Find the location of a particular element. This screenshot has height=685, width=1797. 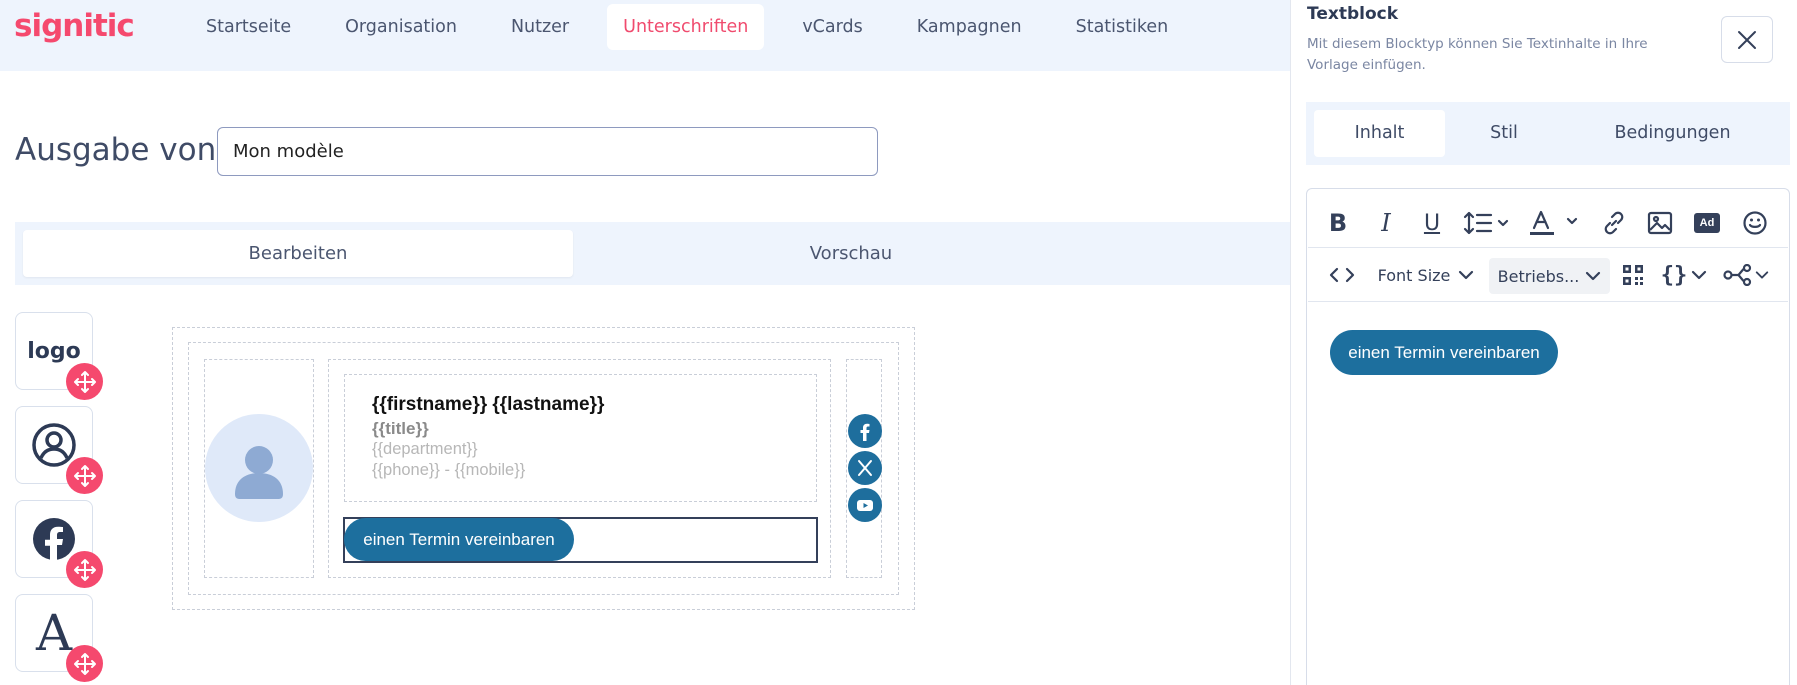

tab-stil: Stil is located at coordinates (1504, 133).